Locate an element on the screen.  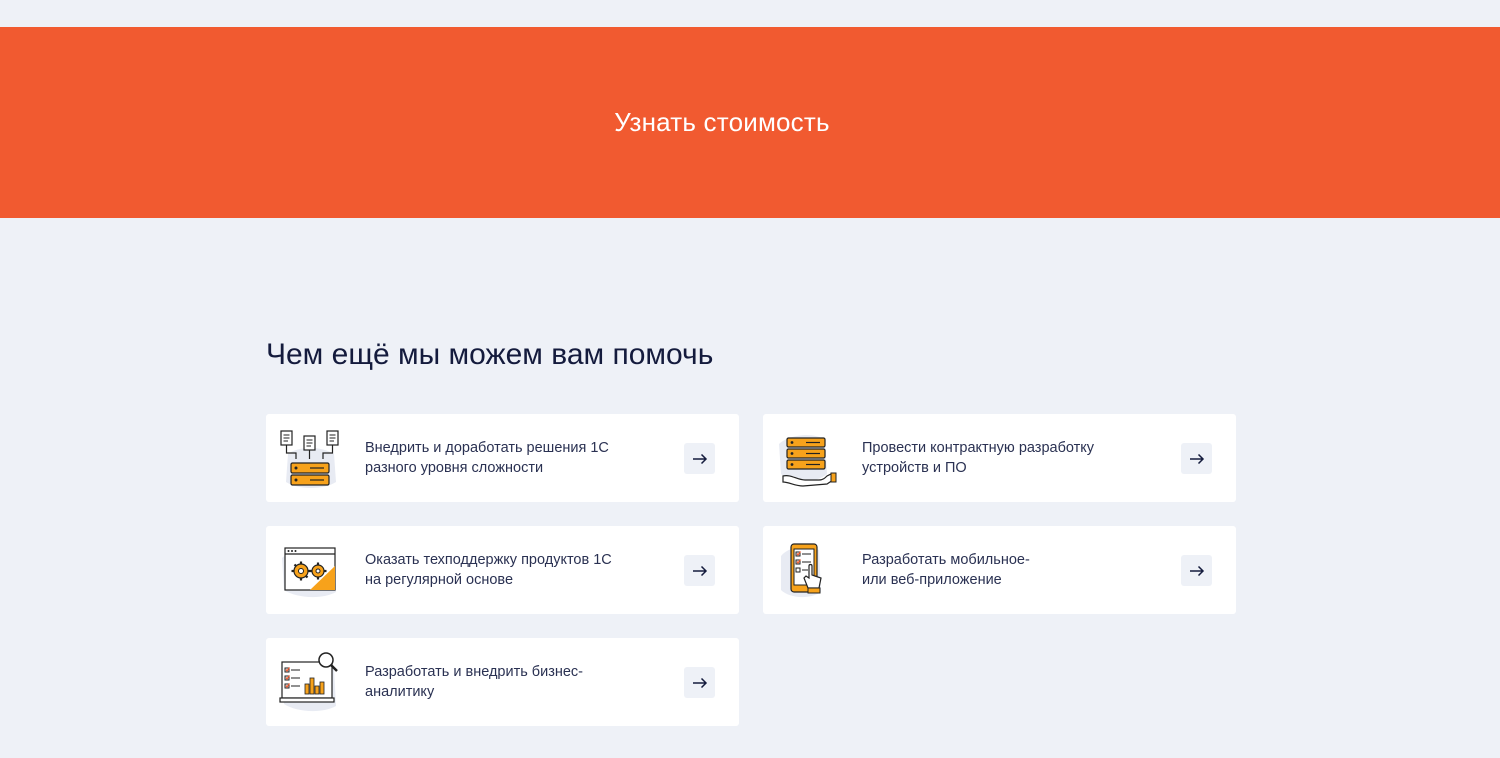
get-price-label: Узнать стоимость is located at coordinates (722, 122).